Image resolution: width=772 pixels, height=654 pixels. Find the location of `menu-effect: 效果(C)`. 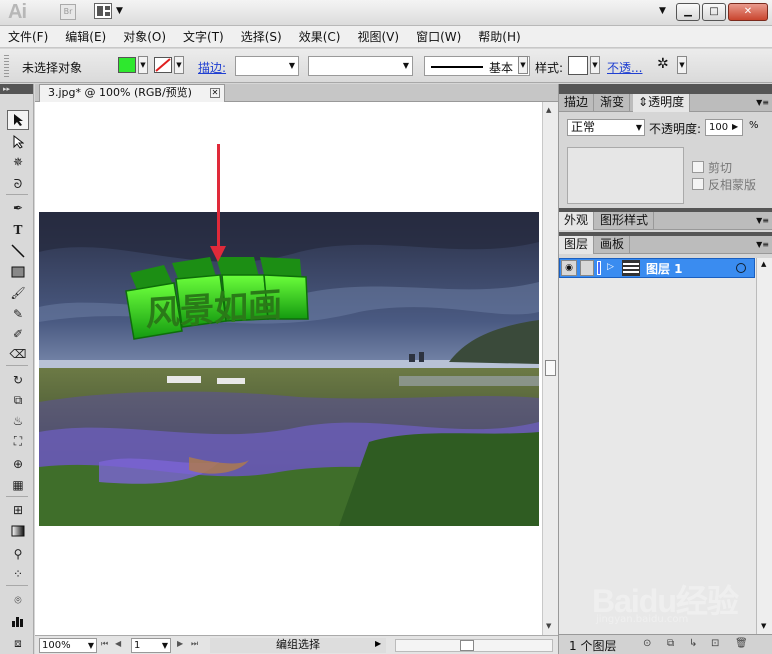

menu-effect: 效果(C) is located at coordinates (320, 36).